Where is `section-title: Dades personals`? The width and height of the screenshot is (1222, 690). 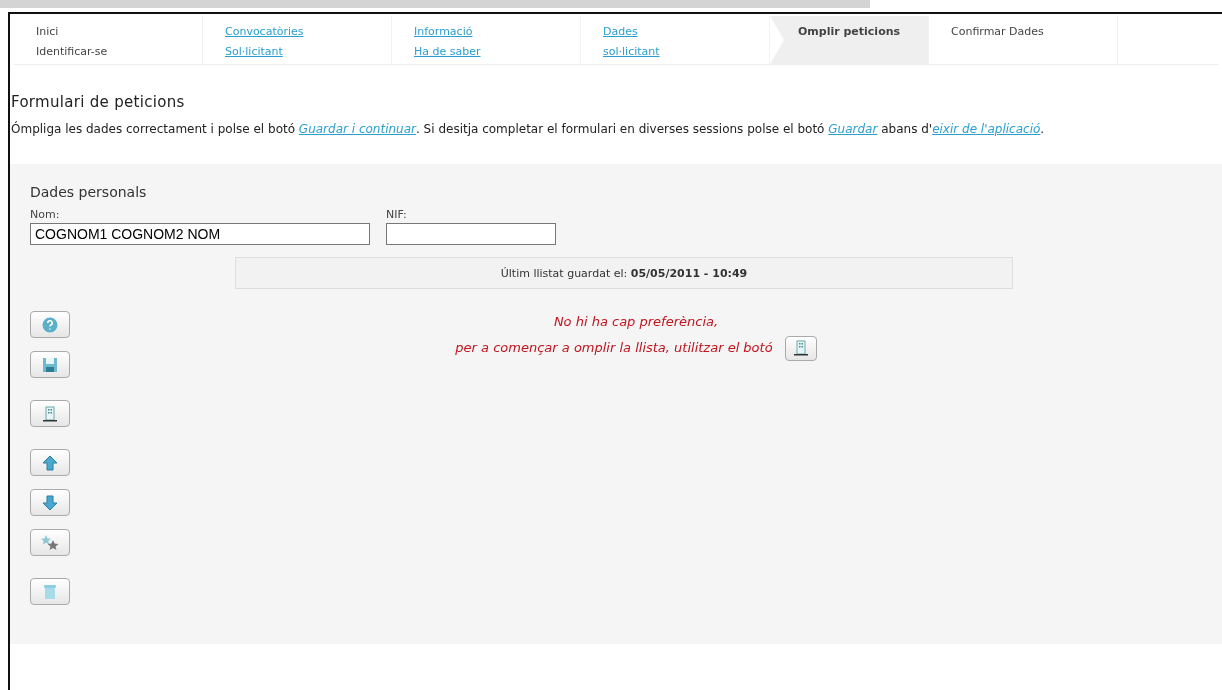 section-title: Dades personals is located at coordinates (89, 192).